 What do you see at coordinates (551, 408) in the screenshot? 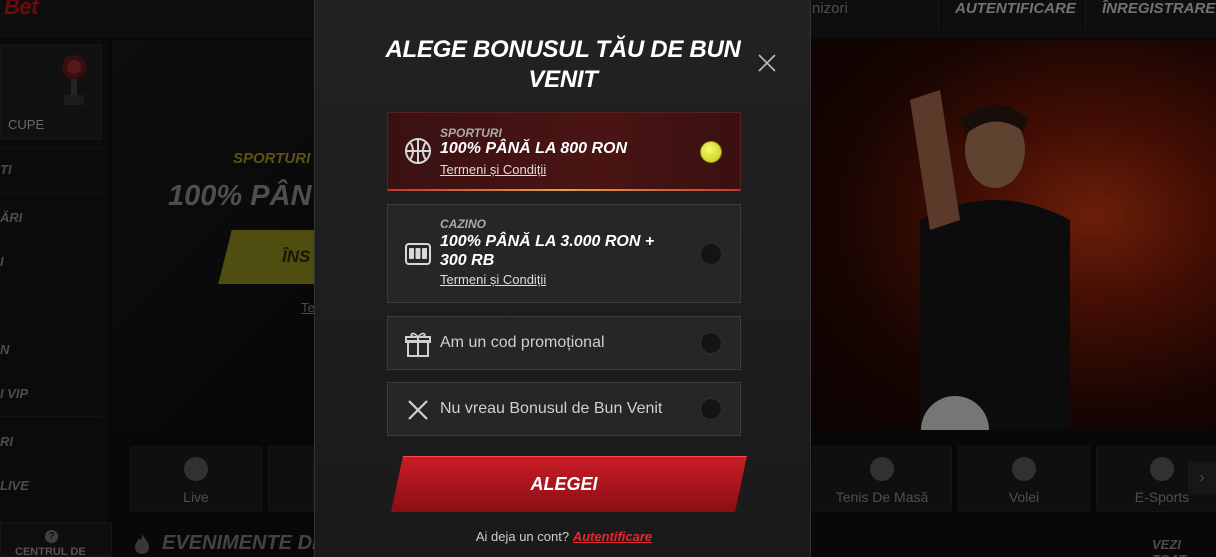
I see `option-label: Nu vreau Bonusul de Bun Venit` at bounding box center [551, 408].